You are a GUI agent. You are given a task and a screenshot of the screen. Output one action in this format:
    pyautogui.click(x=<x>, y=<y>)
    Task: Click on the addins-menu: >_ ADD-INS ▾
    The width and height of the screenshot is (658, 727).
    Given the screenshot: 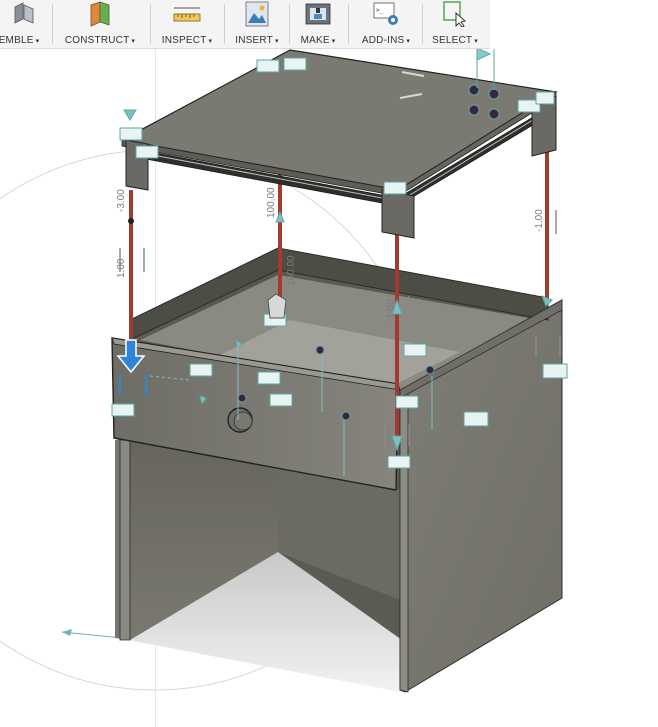 What is the action you would take?
    pyautogui.click(x=386, y=24)
    